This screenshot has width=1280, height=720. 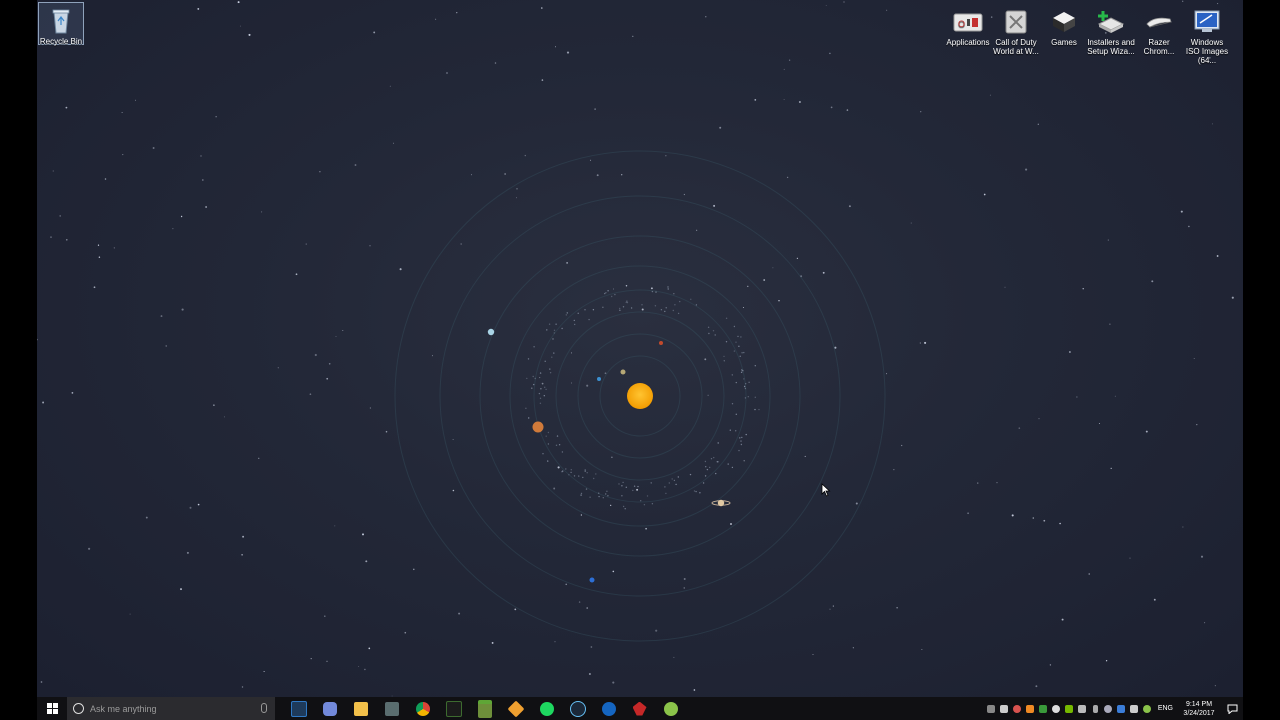 I want to click on planet-neptune, so click(x=592, y=580).